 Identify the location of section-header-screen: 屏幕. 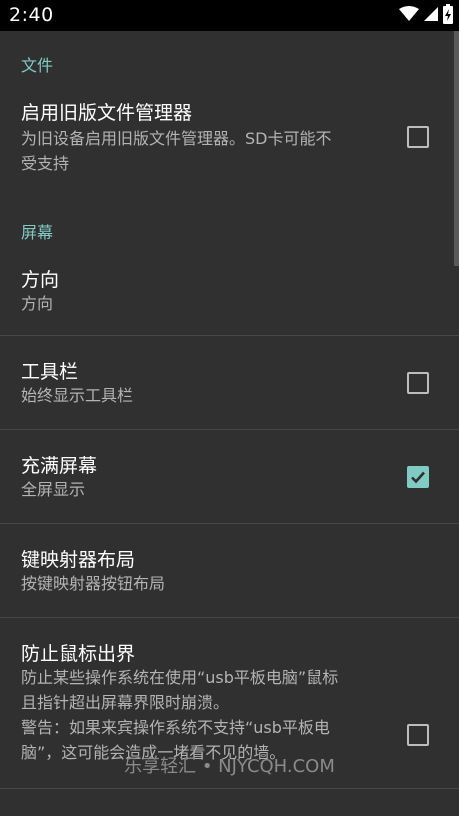
(37, 232).